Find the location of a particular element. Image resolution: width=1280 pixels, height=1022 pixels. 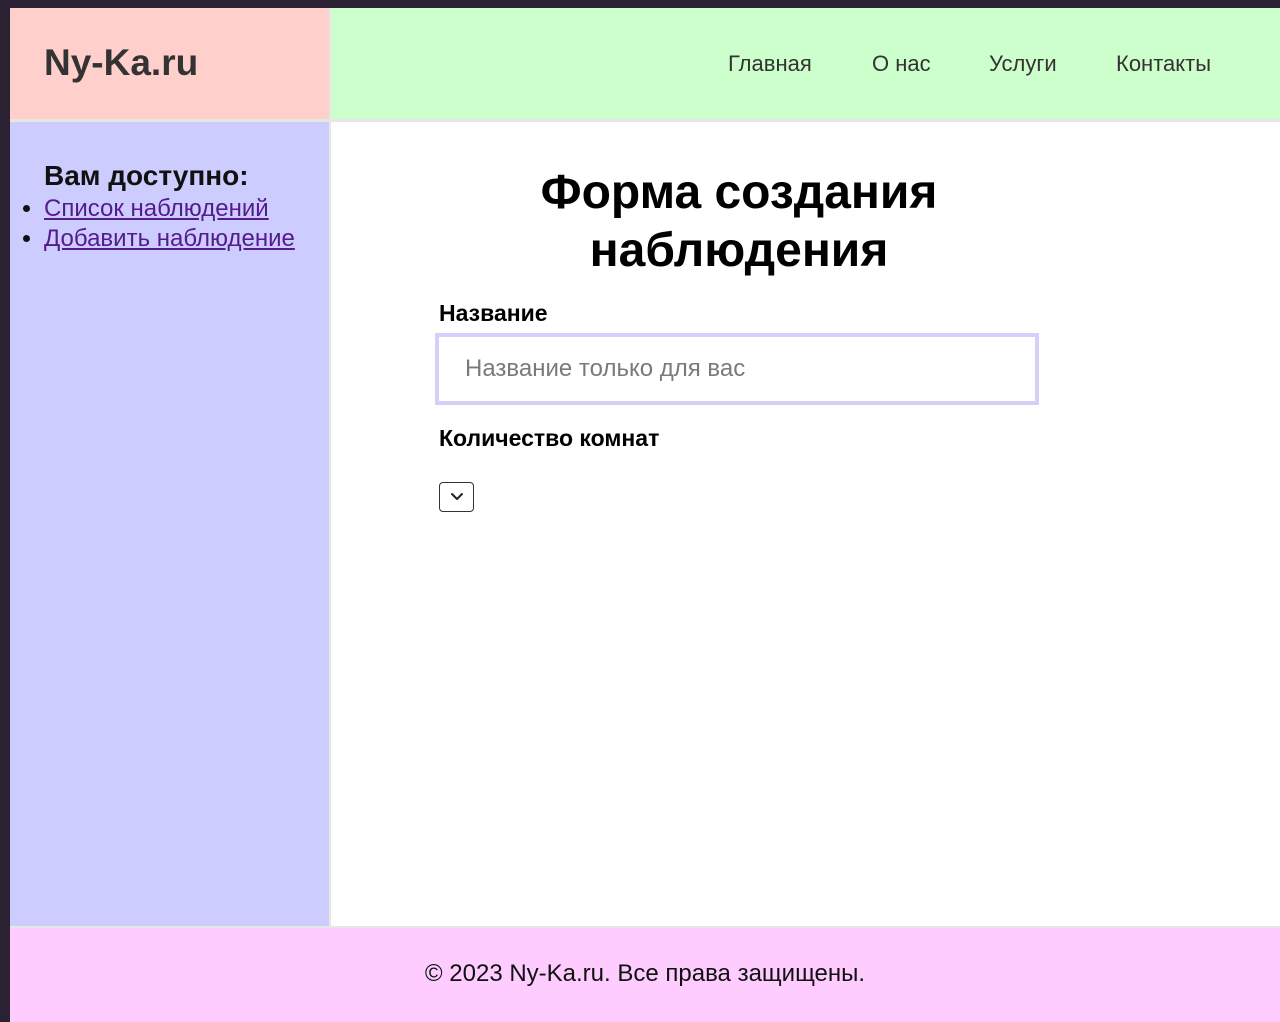

chevron-down-icon is located at coordinates (456, 496).